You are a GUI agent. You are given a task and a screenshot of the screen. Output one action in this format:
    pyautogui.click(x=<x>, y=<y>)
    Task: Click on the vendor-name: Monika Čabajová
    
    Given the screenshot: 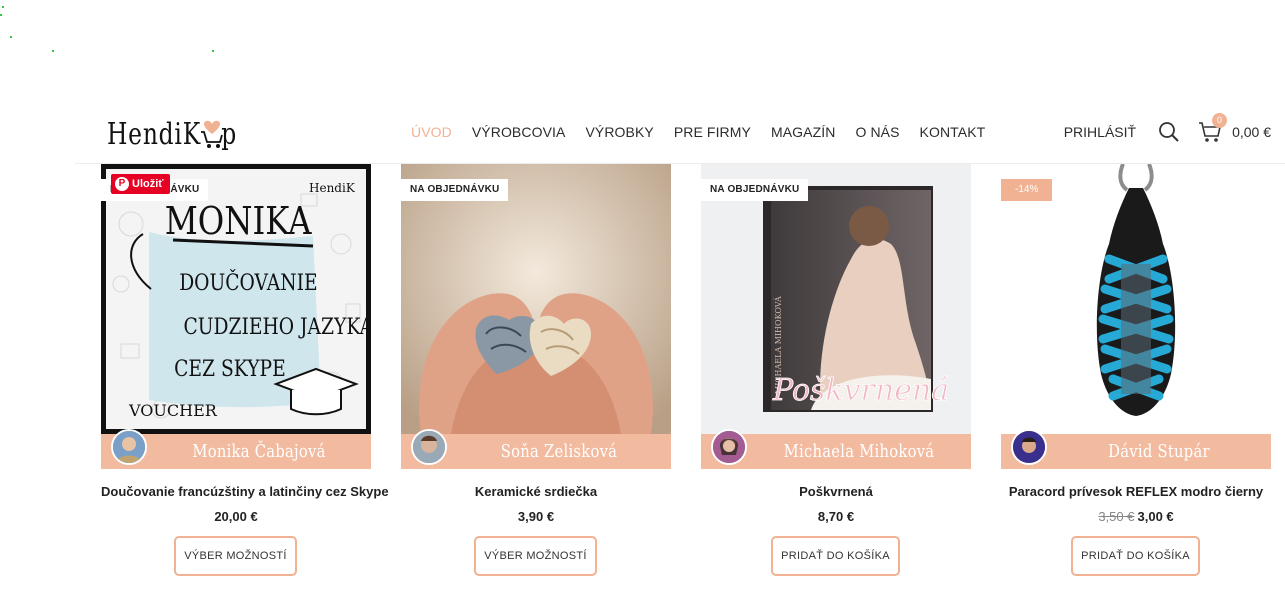 What is the action you would take?
    pyautogui.click(x=259, y=451)
    